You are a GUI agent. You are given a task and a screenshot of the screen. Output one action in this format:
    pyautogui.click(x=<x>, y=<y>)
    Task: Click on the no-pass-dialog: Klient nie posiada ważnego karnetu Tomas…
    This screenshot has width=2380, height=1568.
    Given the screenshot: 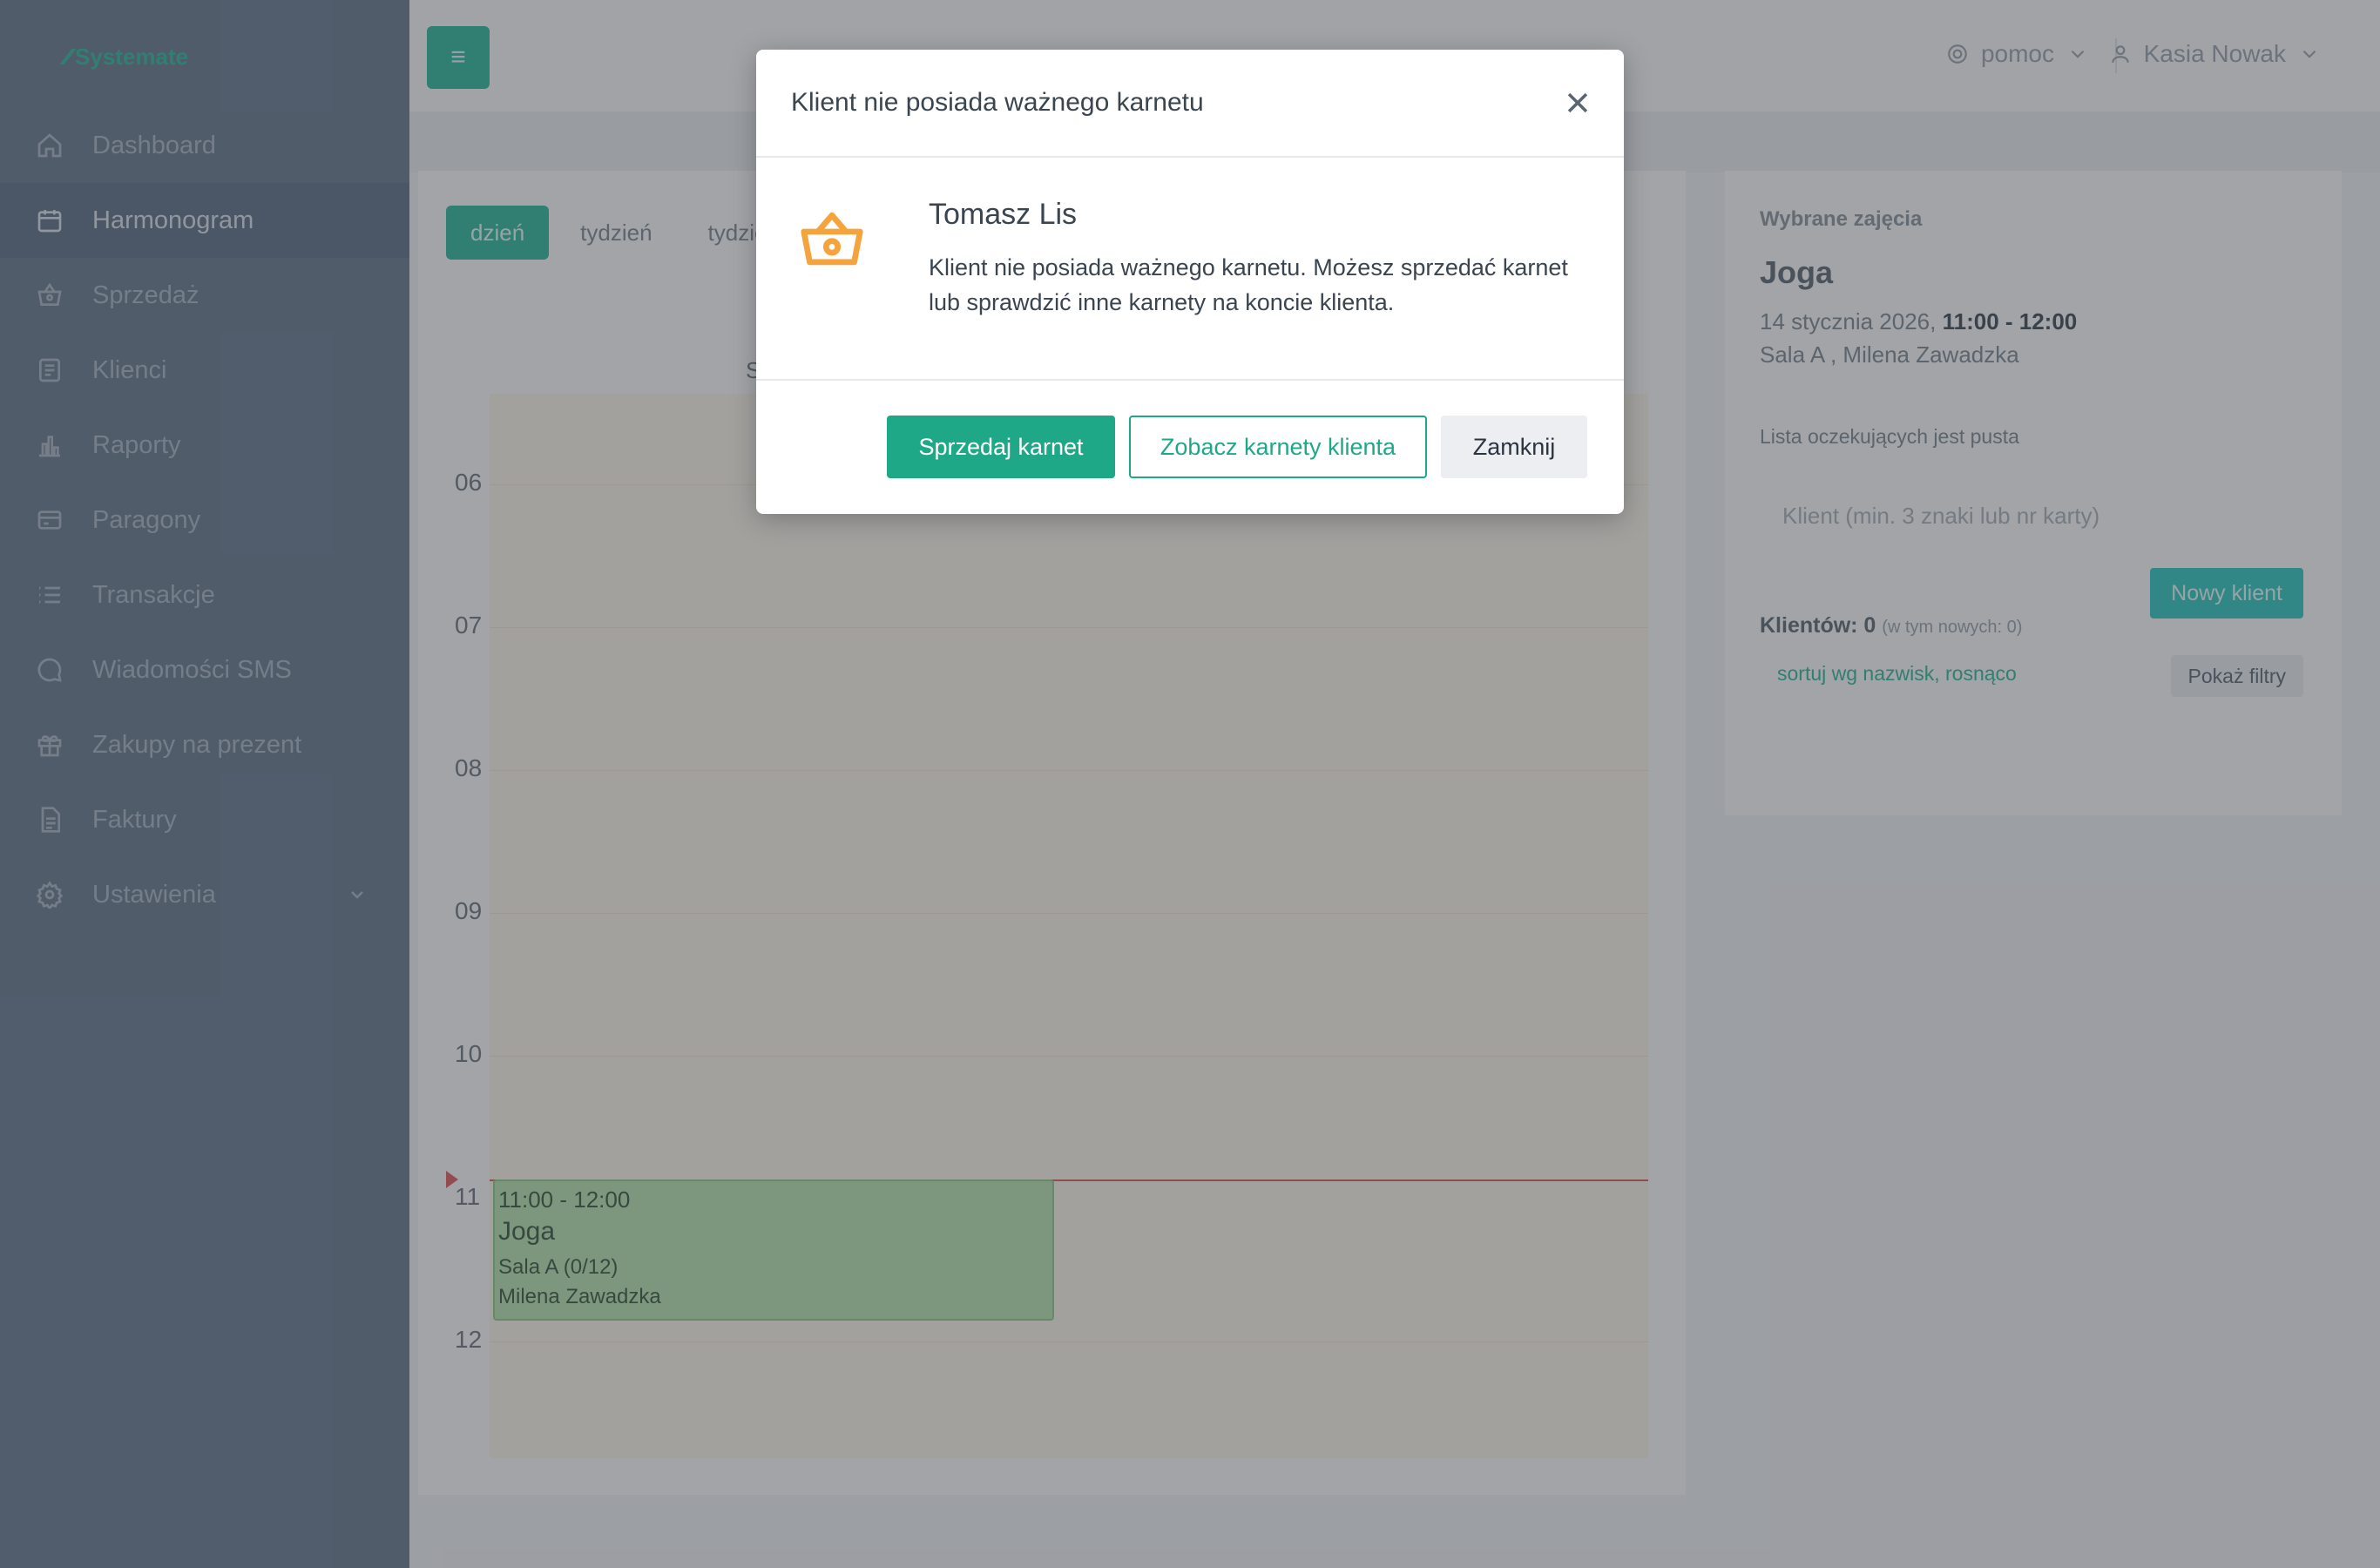 What is the action you would take?
    pyautogui.click(x=1190, y=282)
    